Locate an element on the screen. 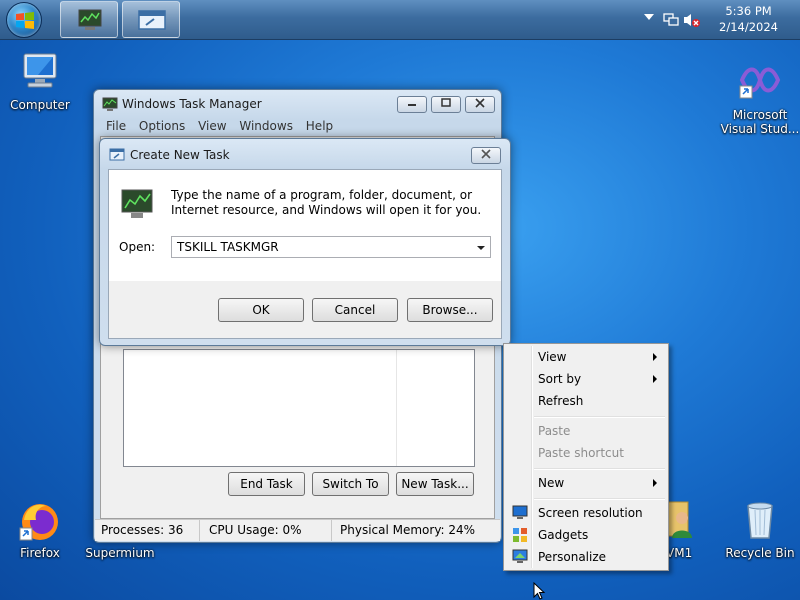  open-label: Open: is located at coordinates (137, 247).